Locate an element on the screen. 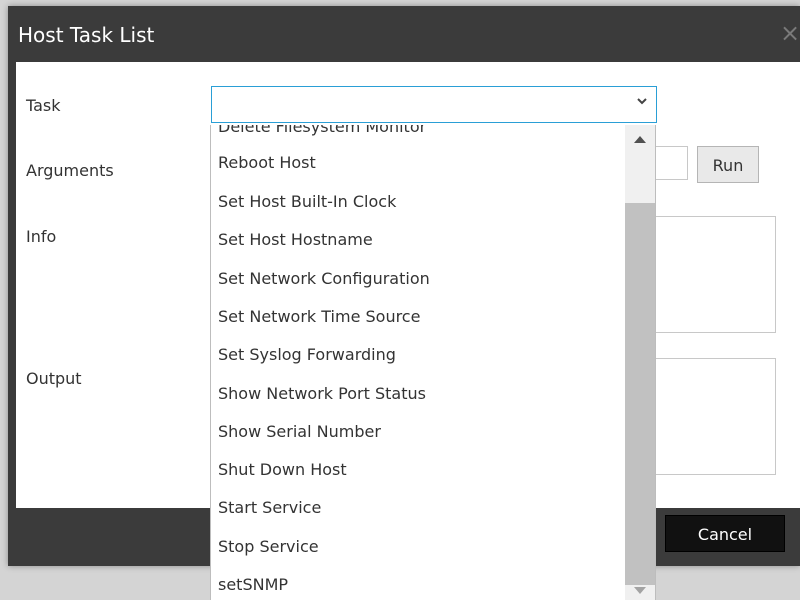  dropdown-option: Set Network Configuration is located at coordinates (324, 279).